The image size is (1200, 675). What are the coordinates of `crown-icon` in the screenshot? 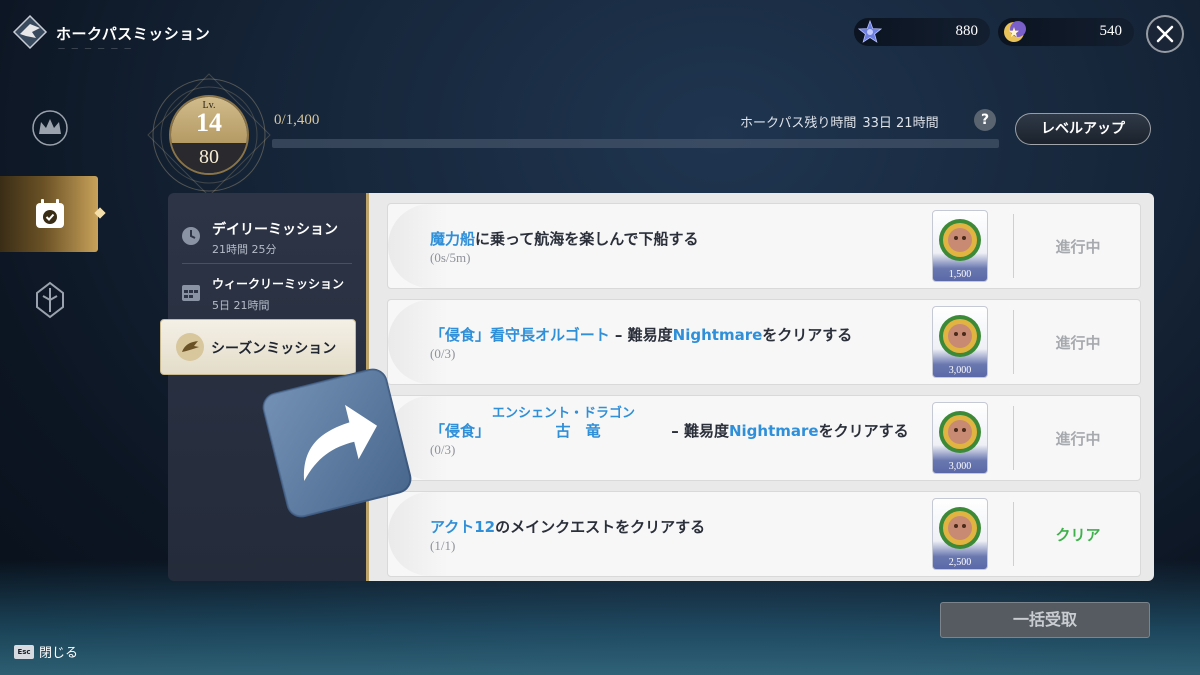 It's located at (50, 128).